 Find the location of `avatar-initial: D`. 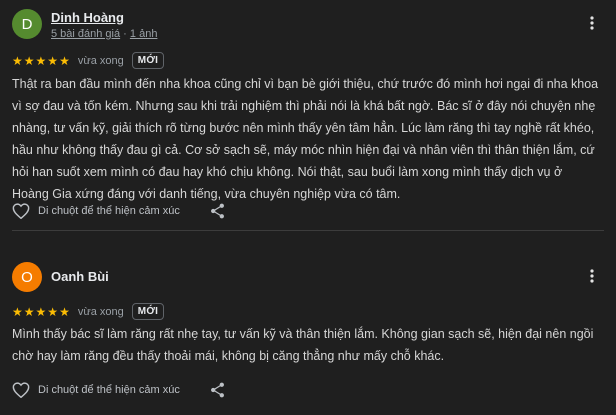

avatar-initial: D is located at coordinates (27, 24).